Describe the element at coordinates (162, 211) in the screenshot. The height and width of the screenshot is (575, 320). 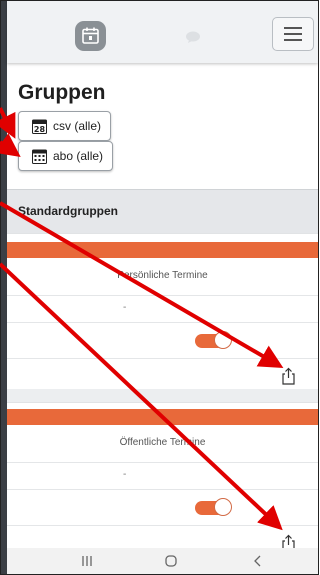
I see `section-header: Standardgruppen` at that location.